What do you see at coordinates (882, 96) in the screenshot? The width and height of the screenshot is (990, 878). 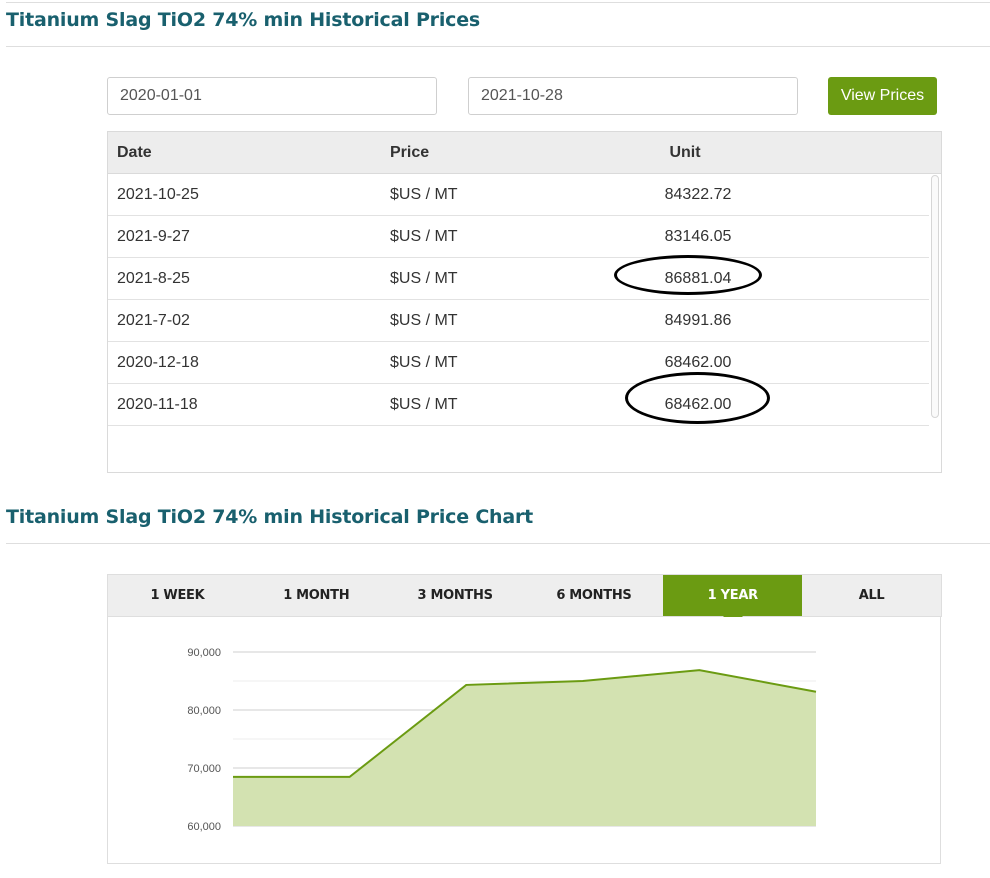 I see `view-prices-button: View Prices` at bounding box center [882, 96].